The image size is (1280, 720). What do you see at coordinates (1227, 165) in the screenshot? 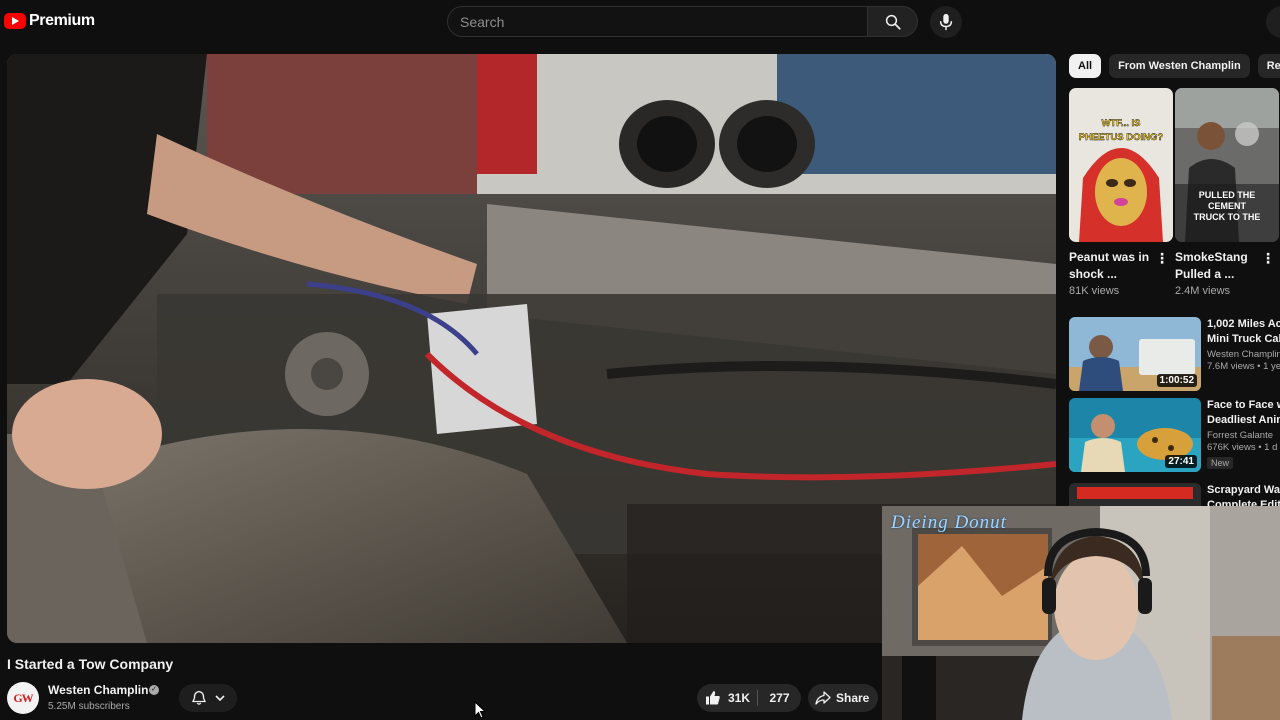
I see `short-thumbnail: PULLED THE CEMENT TRUCK TO THE` at bounding box center [1227, 165].